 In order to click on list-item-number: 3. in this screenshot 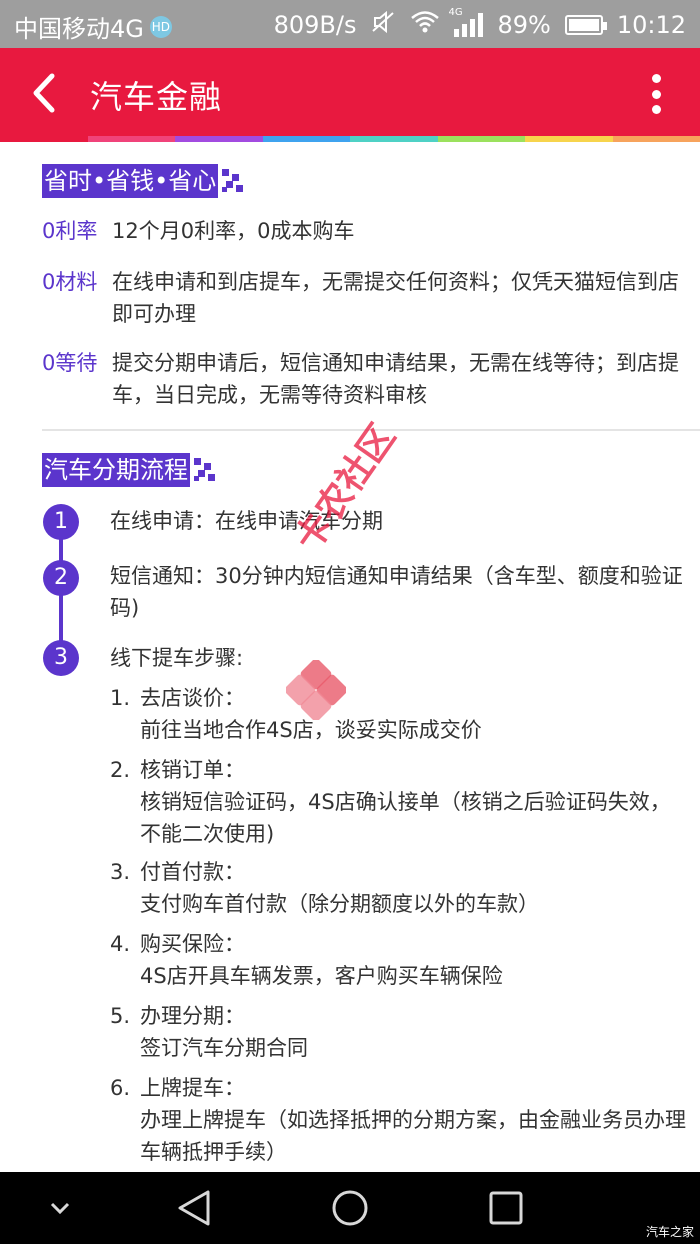, I will do `click(120, 872)`.